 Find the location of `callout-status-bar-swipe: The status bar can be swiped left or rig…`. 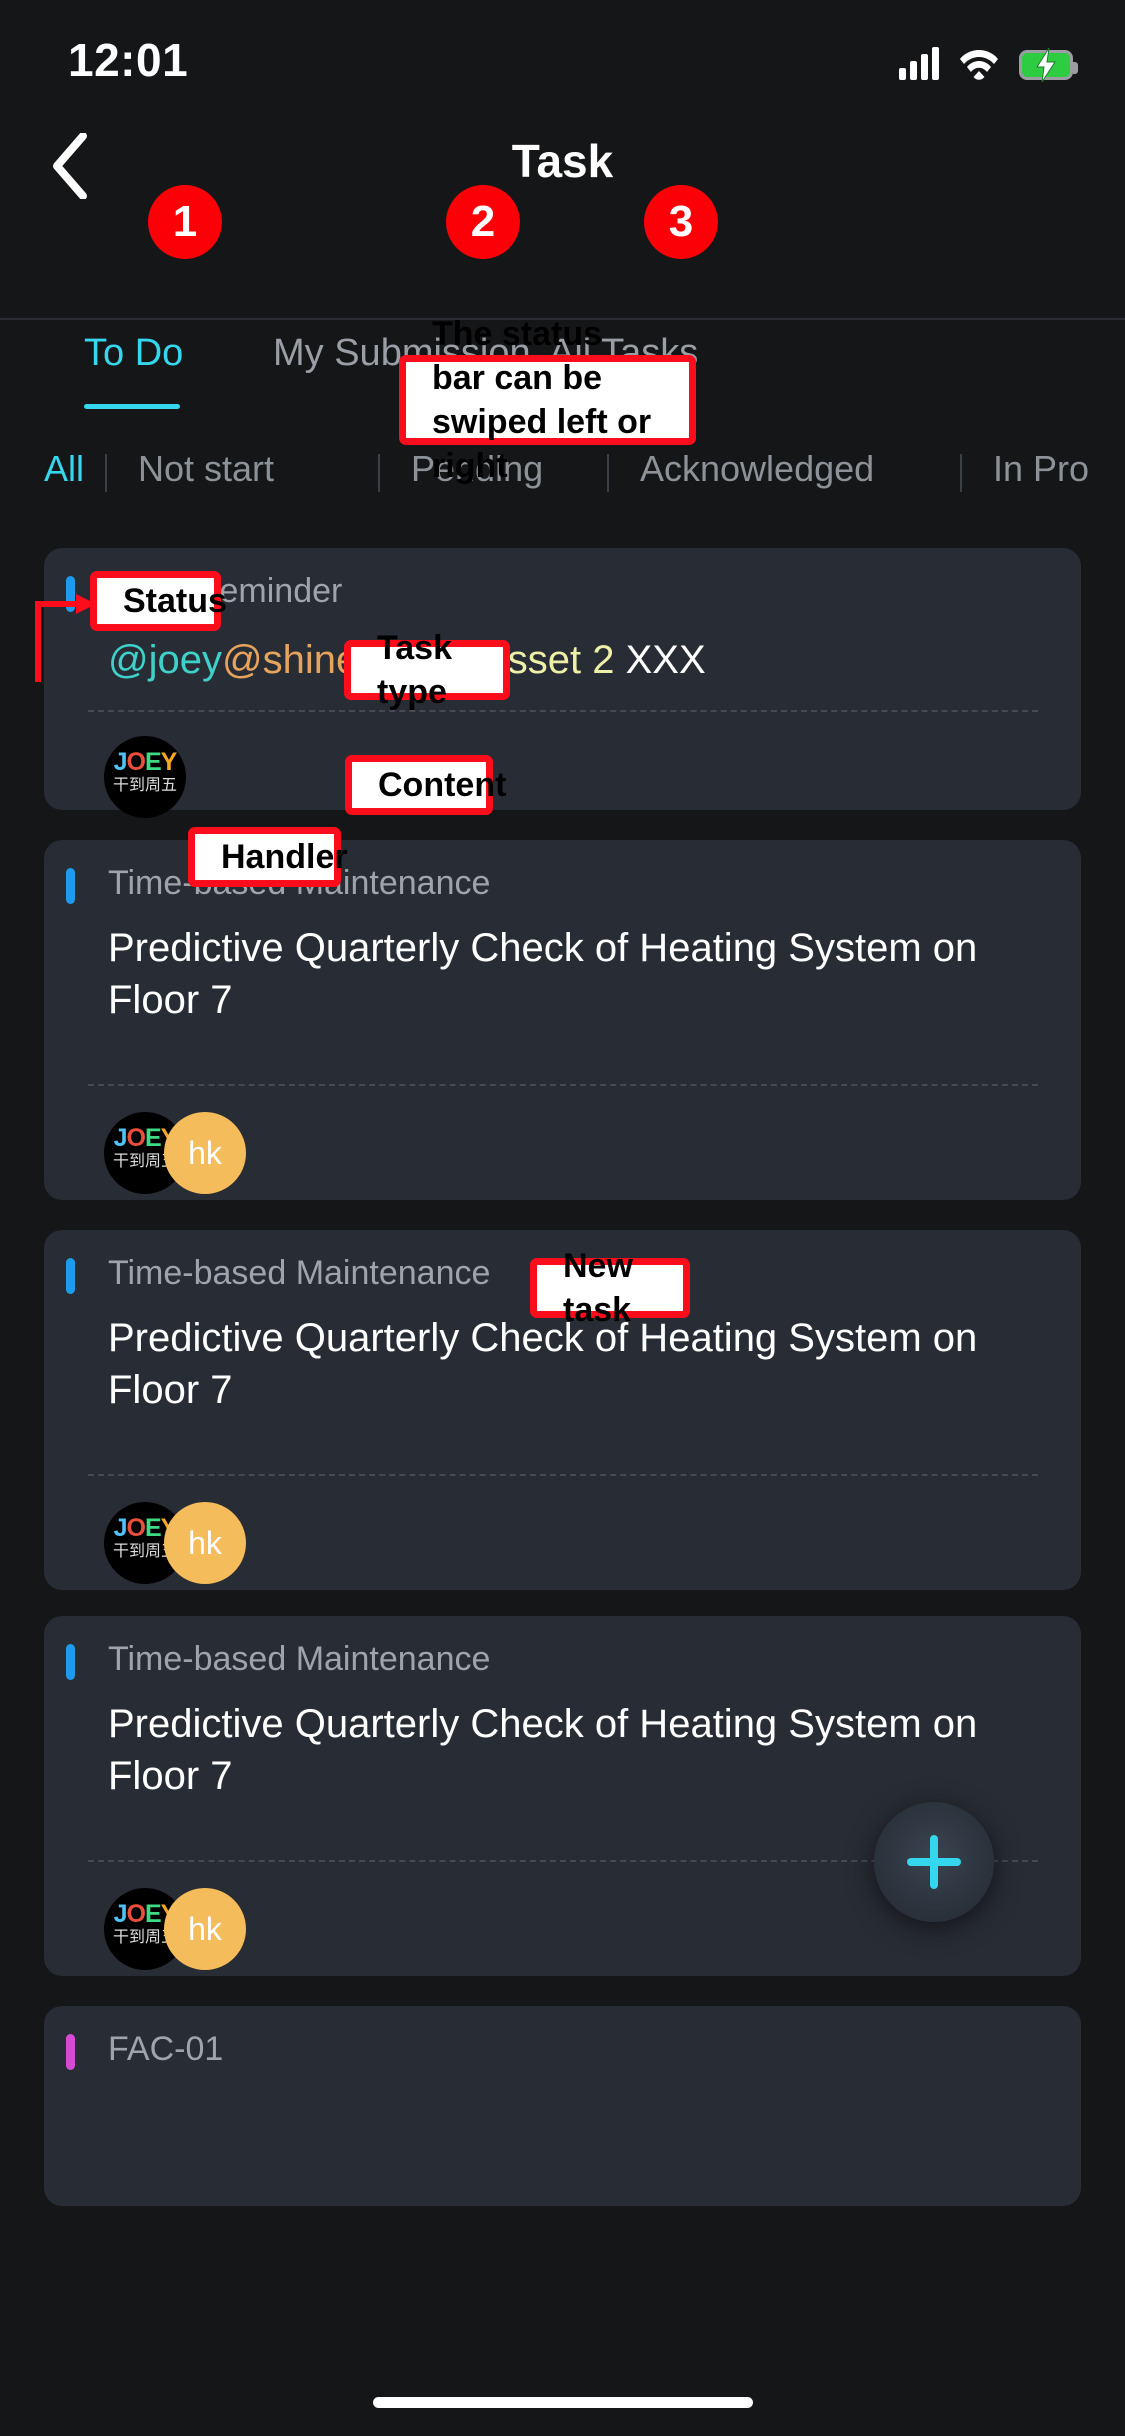

callout-status-bar-swipe: The status bar can be swiped left or rig… is located at coordinates (547, 400).